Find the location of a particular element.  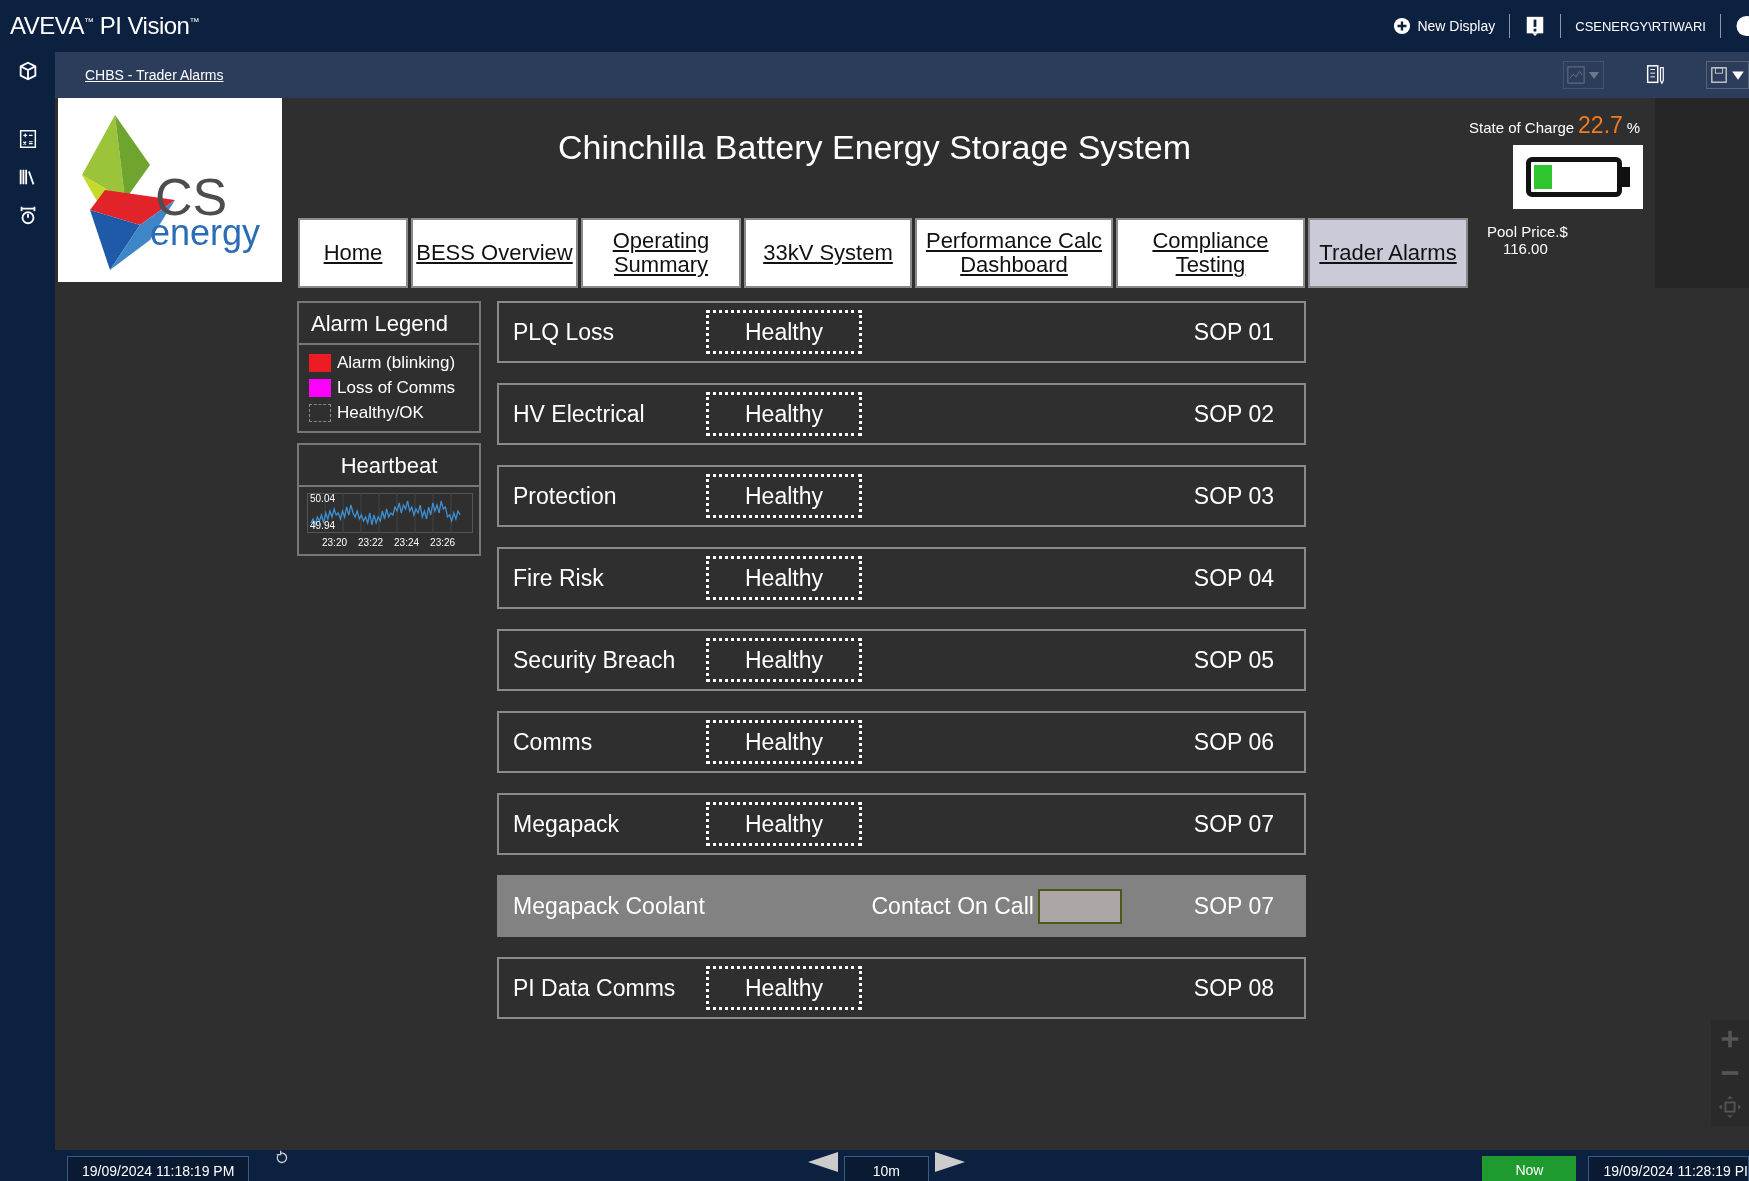

legend-label: Loss of Comms is located at coordinates (396, 388).